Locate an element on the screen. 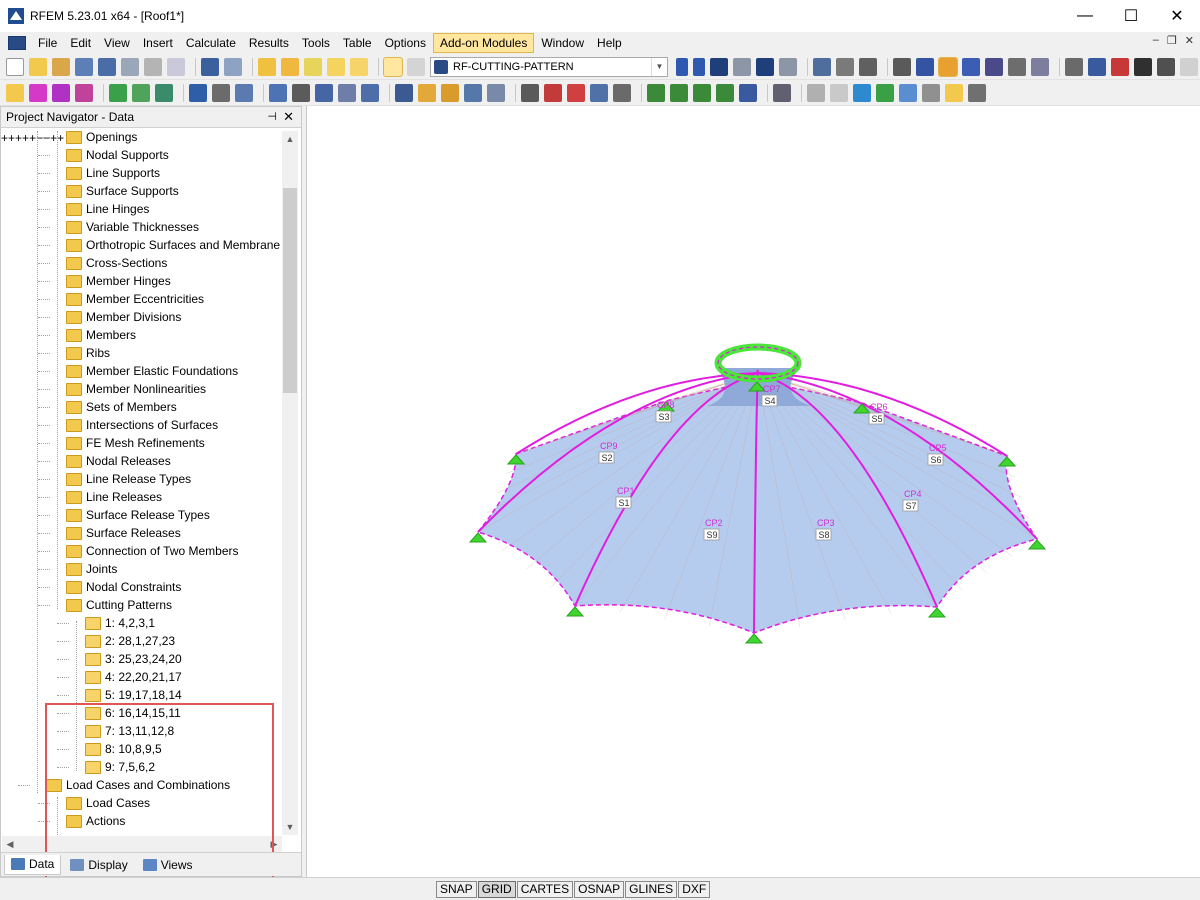  cutting-pattern-label: CP6 is located at coordinates (879, 407).